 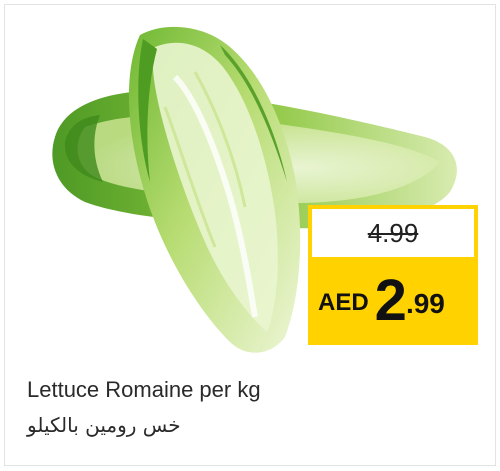 I want to click on new-price-badge: AED 2 .99, so click(x=393, y=301).